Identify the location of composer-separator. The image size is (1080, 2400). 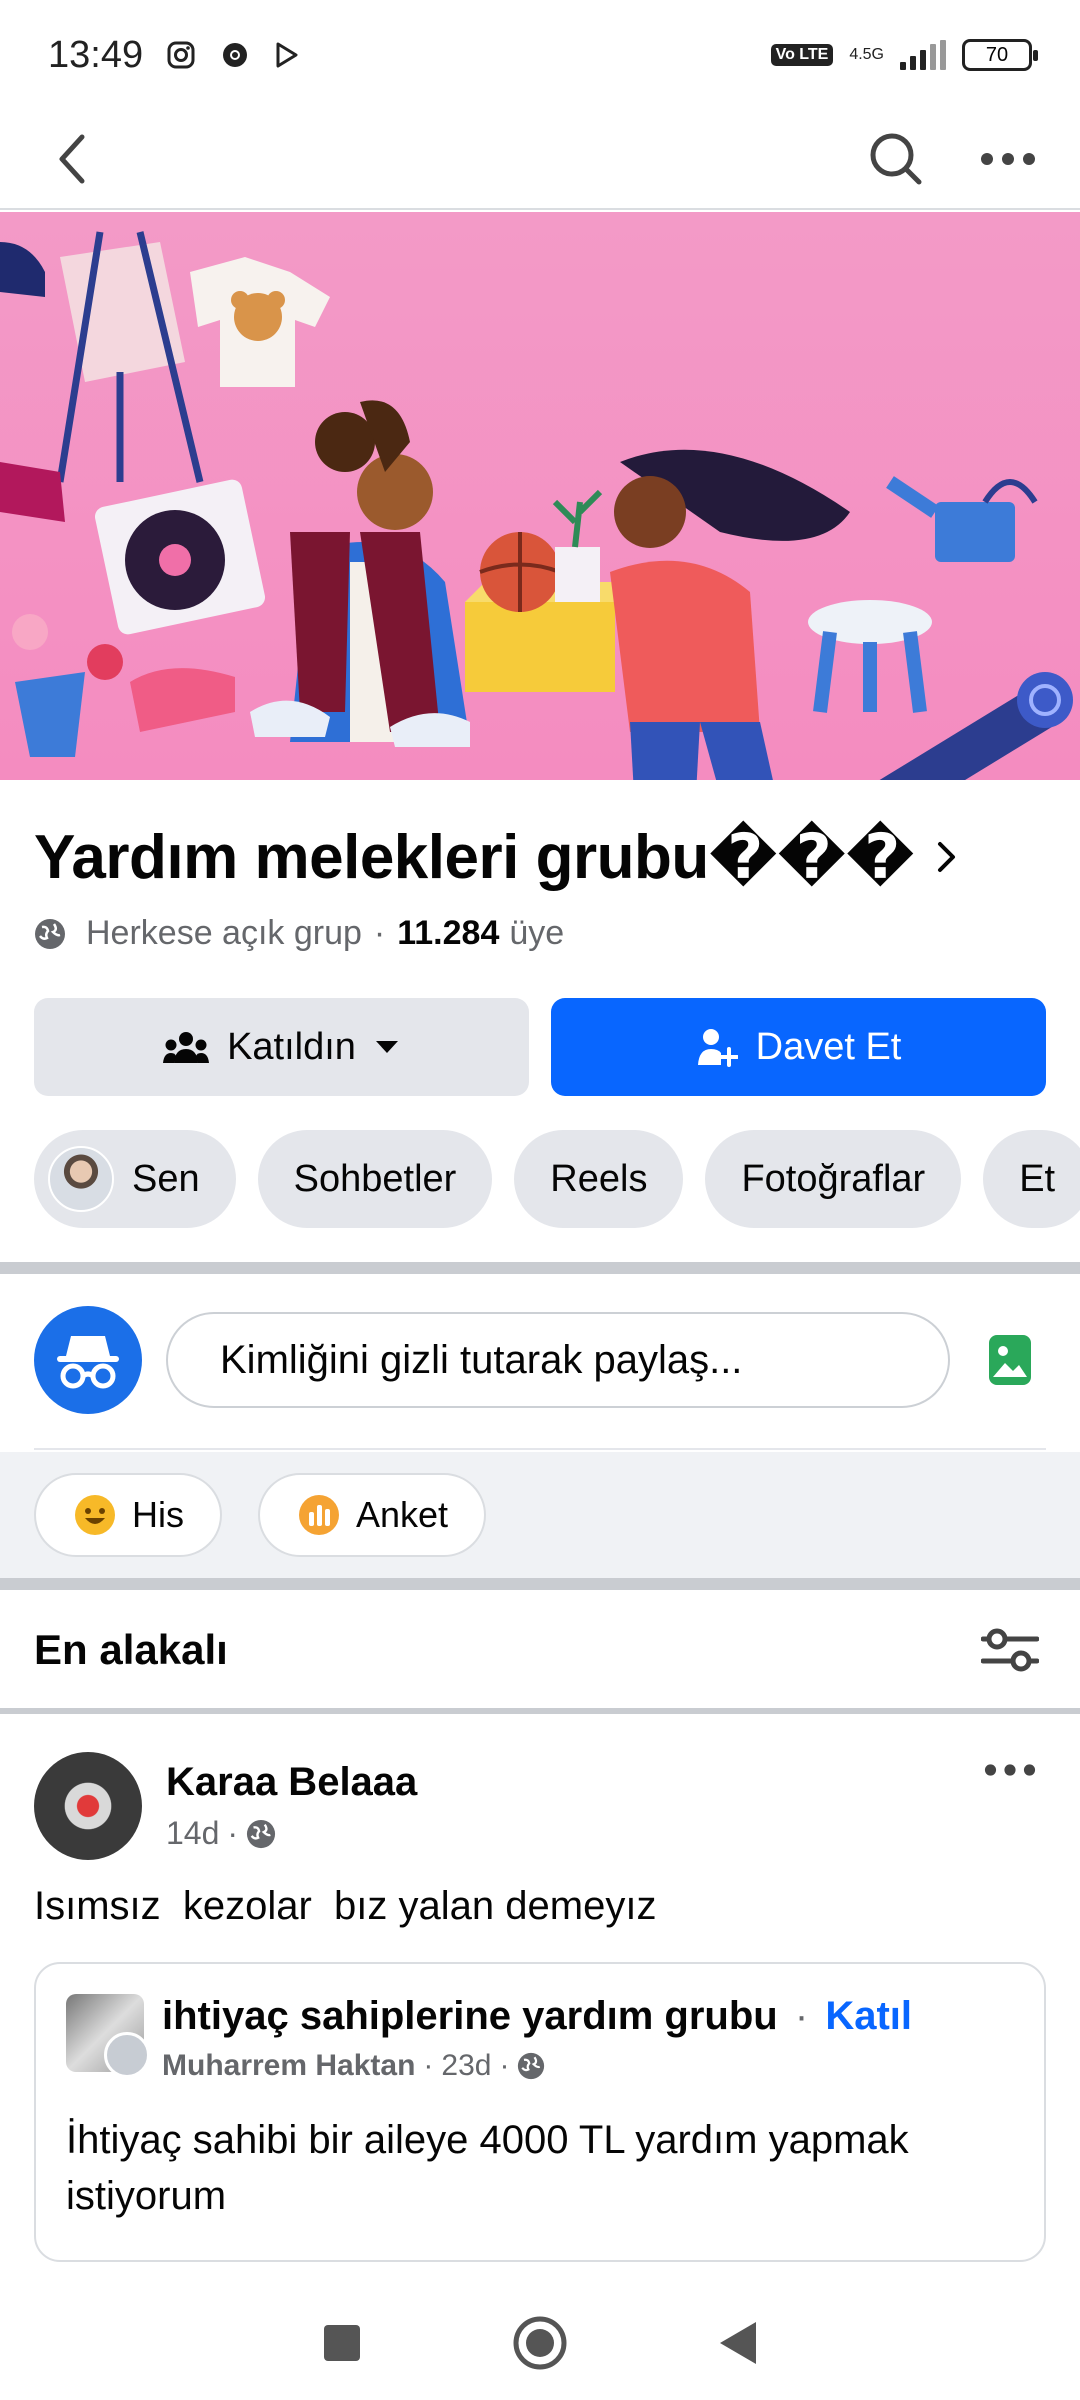
(540, 1449).